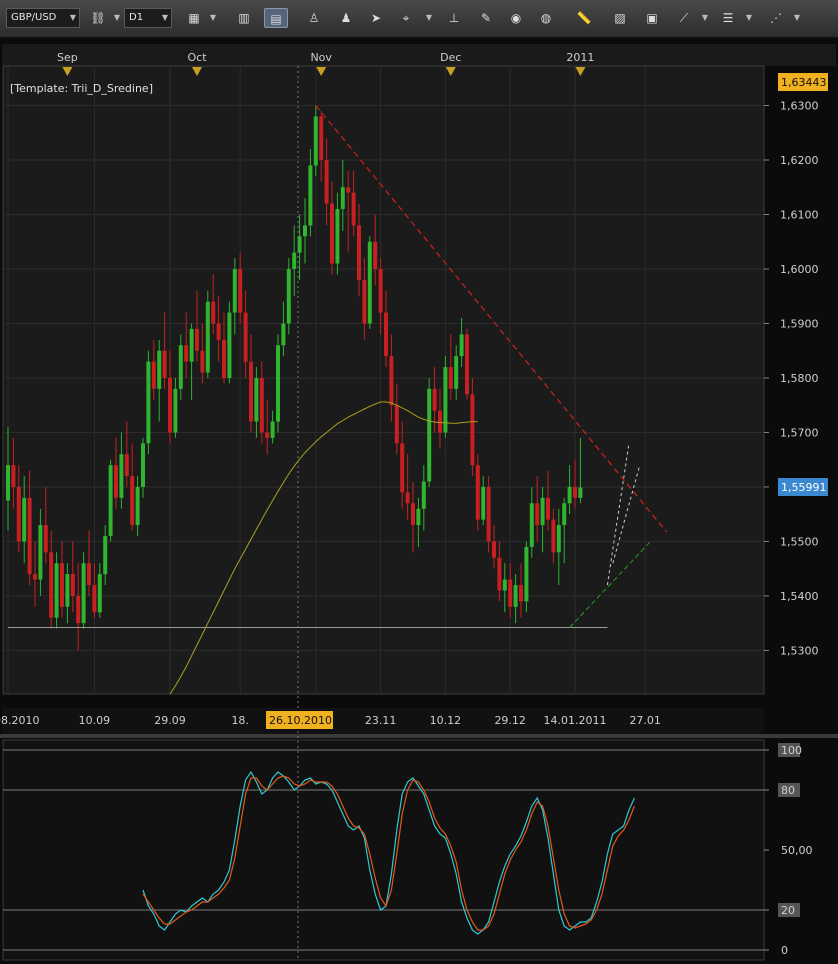  What do you see at coordinates (684, 18) in the screenshot?
I see `trendline-icon: ⟋` at bounding box center [684, 18].